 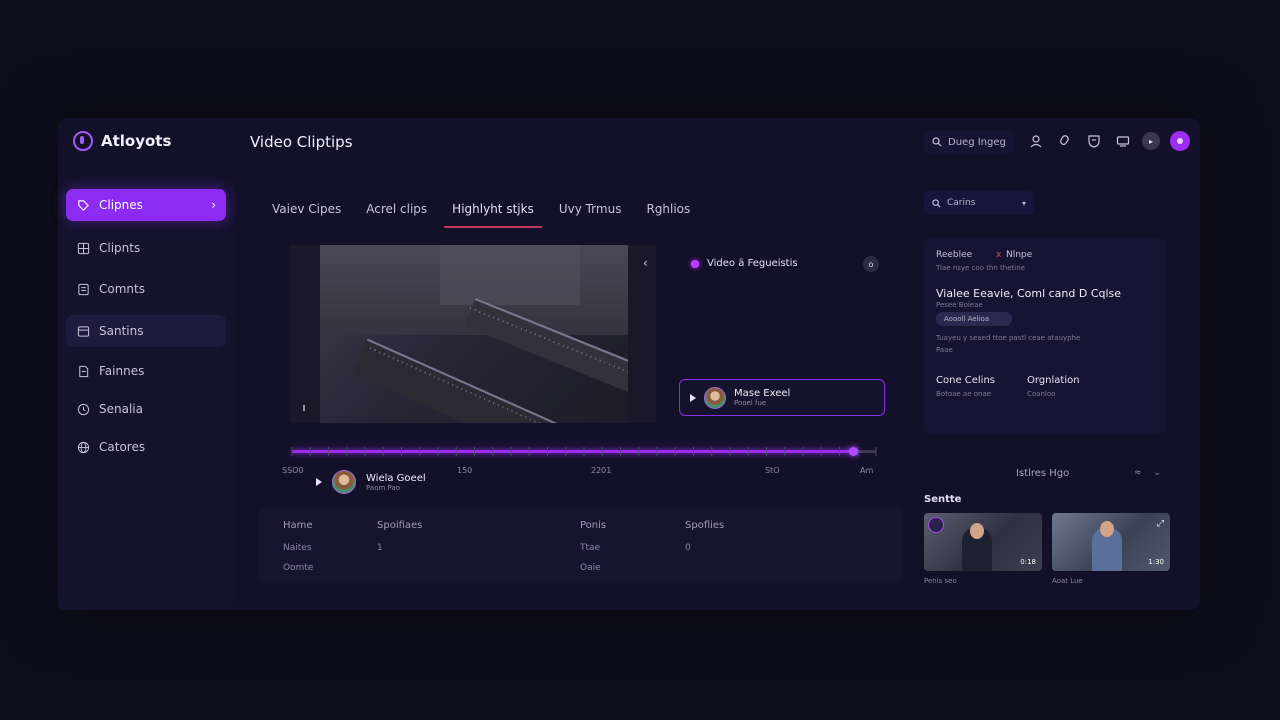 I want to click on count-badge: o, so click(x=871, y=264).